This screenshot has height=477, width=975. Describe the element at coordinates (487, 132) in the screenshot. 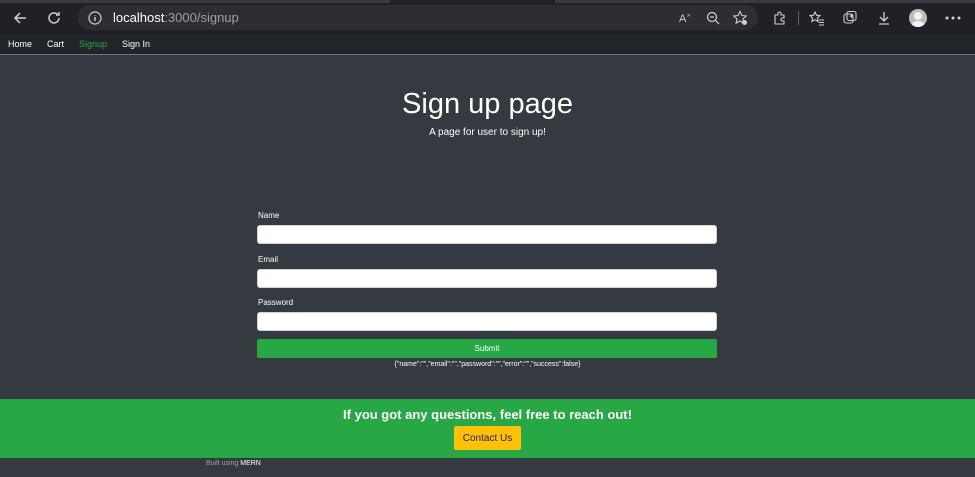

I see `page-subtitle: A page for user to sign up!` at that location.